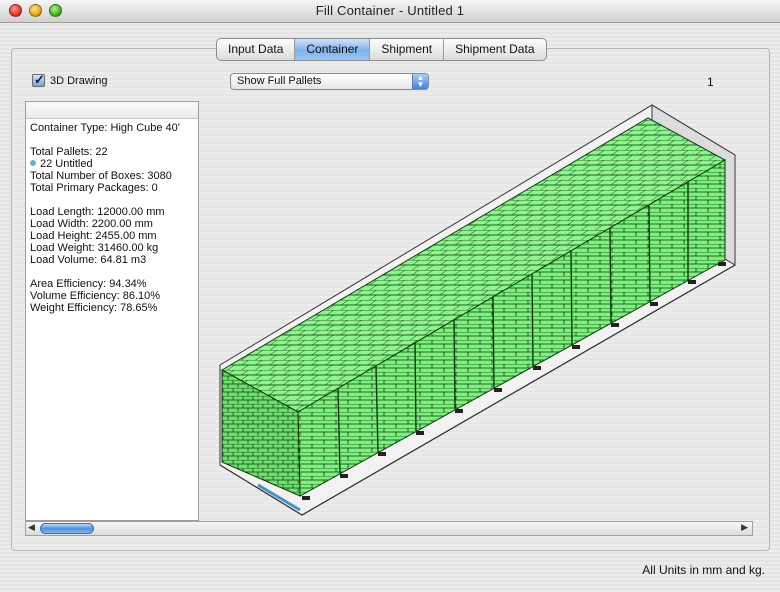 This screenshot has height=592, width=780. Describe the element at coordinates (94, 188) in the screenshot. I see `total-primary-packages: Total Primary Packages: 0` at that location.